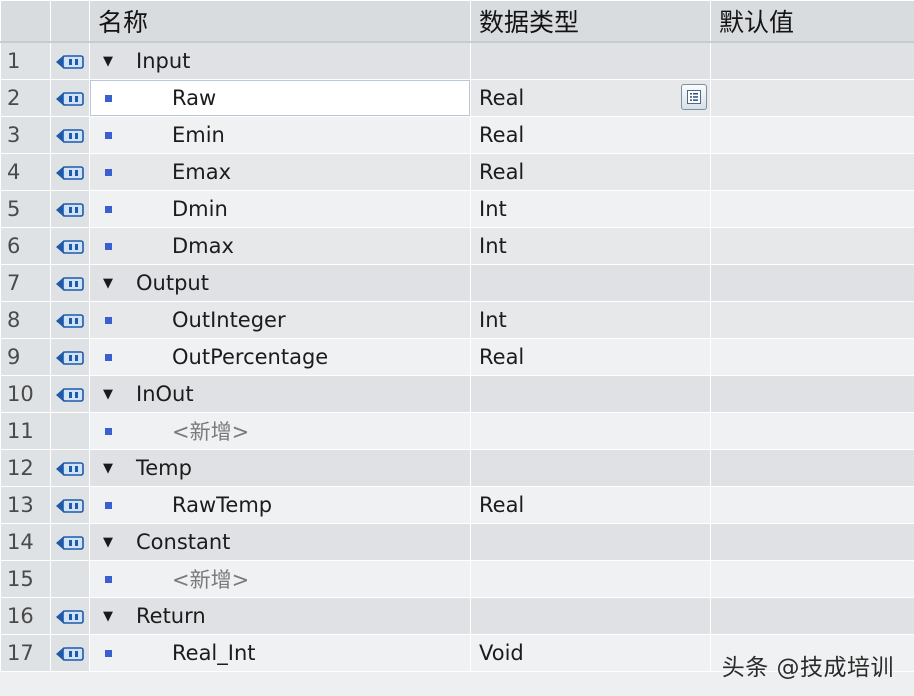 Image resolution: width=914 pixels, height=696 pixels. Describe the element at coordinates (25, 505) in the screenshot. I see `row-number: 13` at that location.